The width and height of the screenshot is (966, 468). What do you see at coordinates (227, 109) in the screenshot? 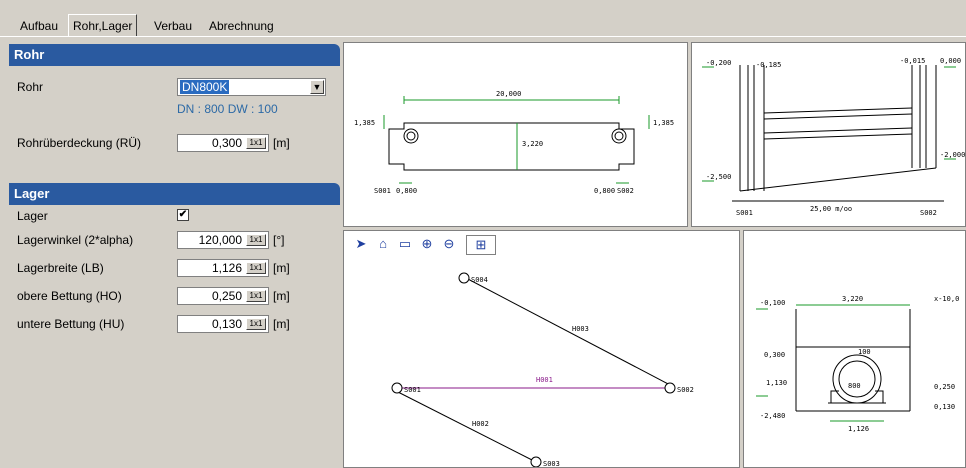
I see `dn-info: DN : 800 DW : 100` at bounding box center [227, 109].